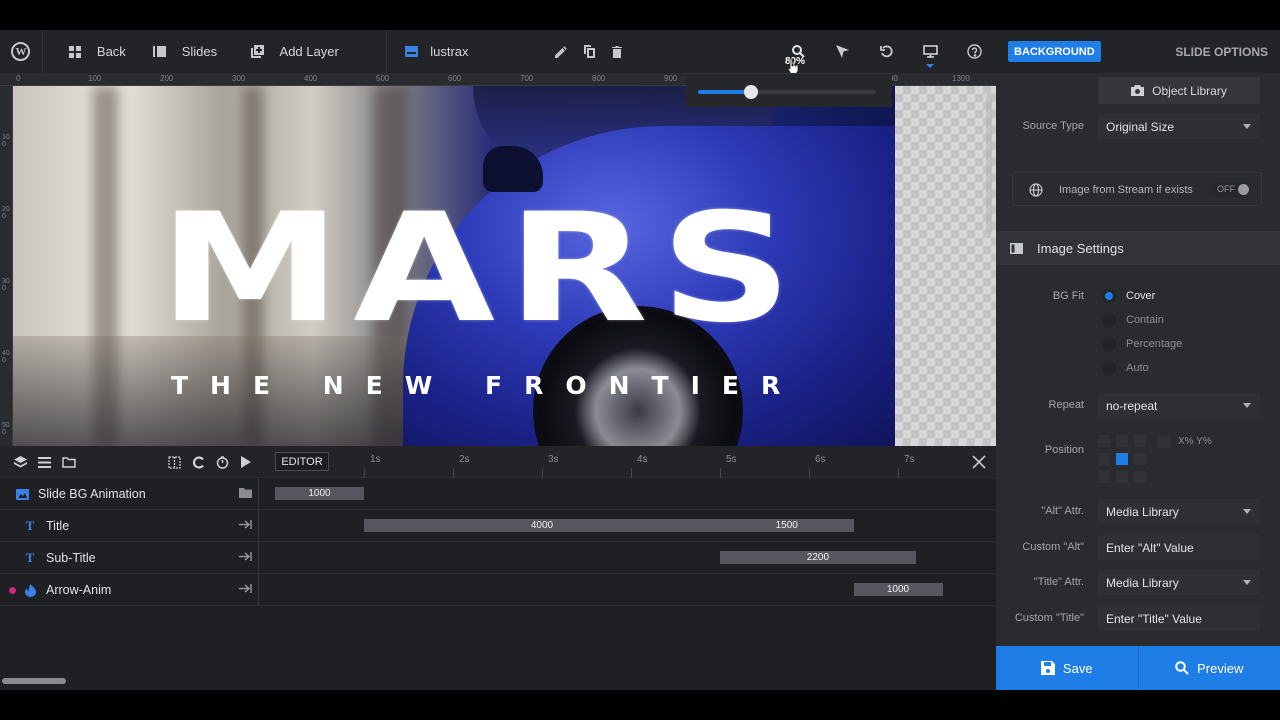  What do you see at coordinates (1067, 668) in the screenshot?
I see `save-button: Save` at bounding box center [1067, 668].